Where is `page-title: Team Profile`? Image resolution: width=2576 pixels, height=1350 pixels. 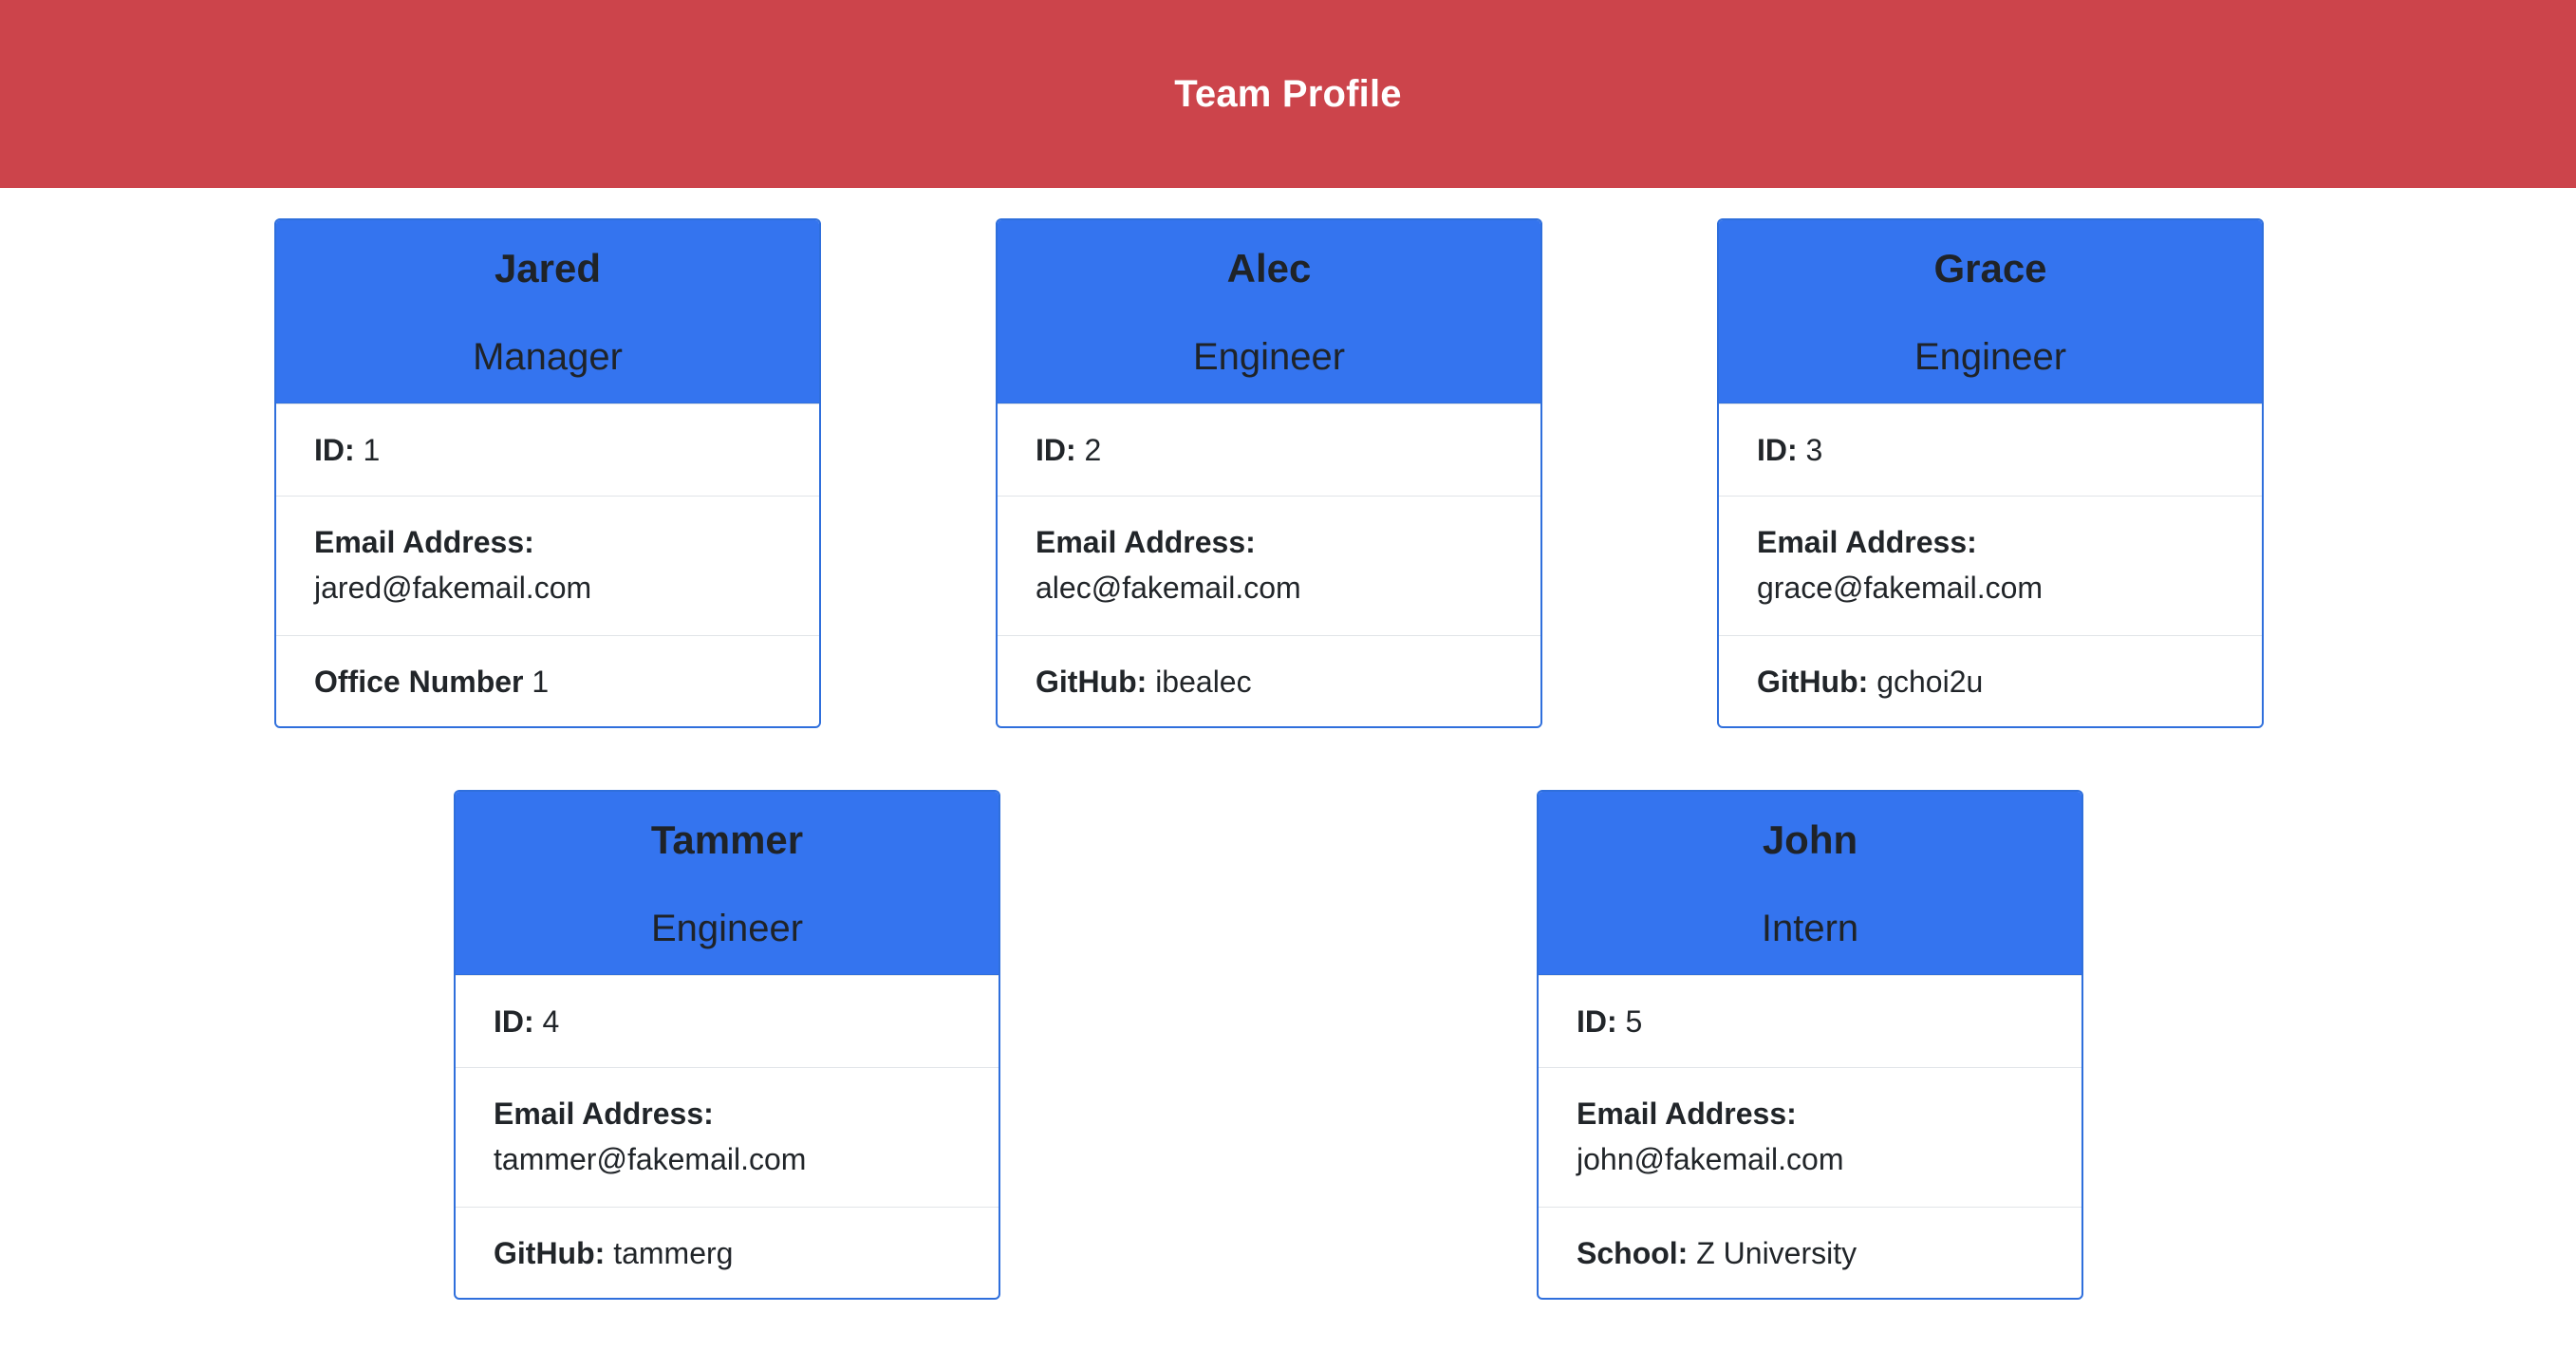 page-title: Team Profile is located at coordinates (1288, 93).